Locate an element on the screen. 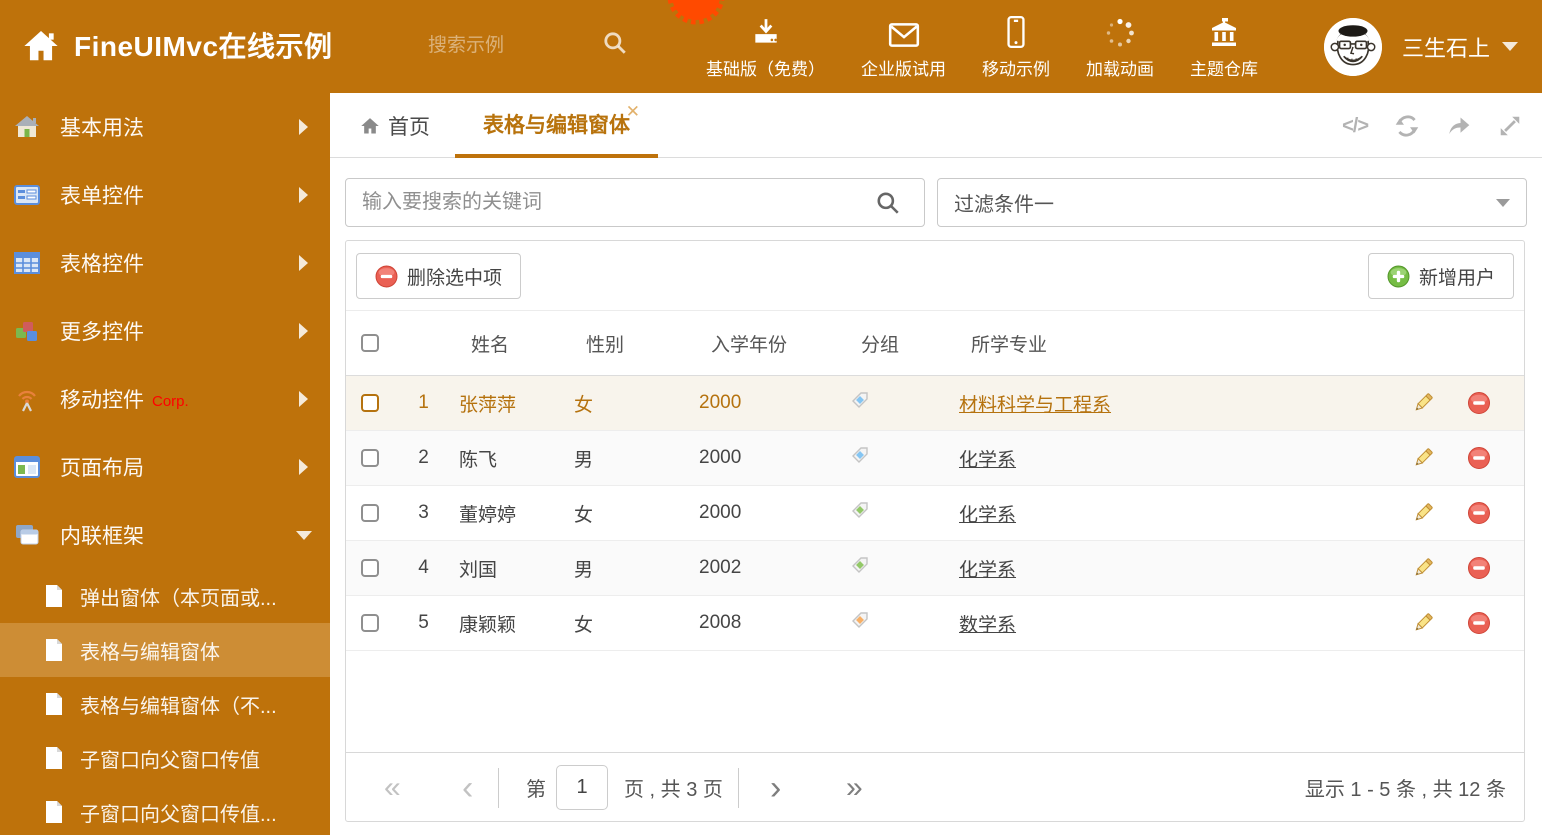  sidebar-item-more-controls: 更多控件 is located at coordinates (165, 331).